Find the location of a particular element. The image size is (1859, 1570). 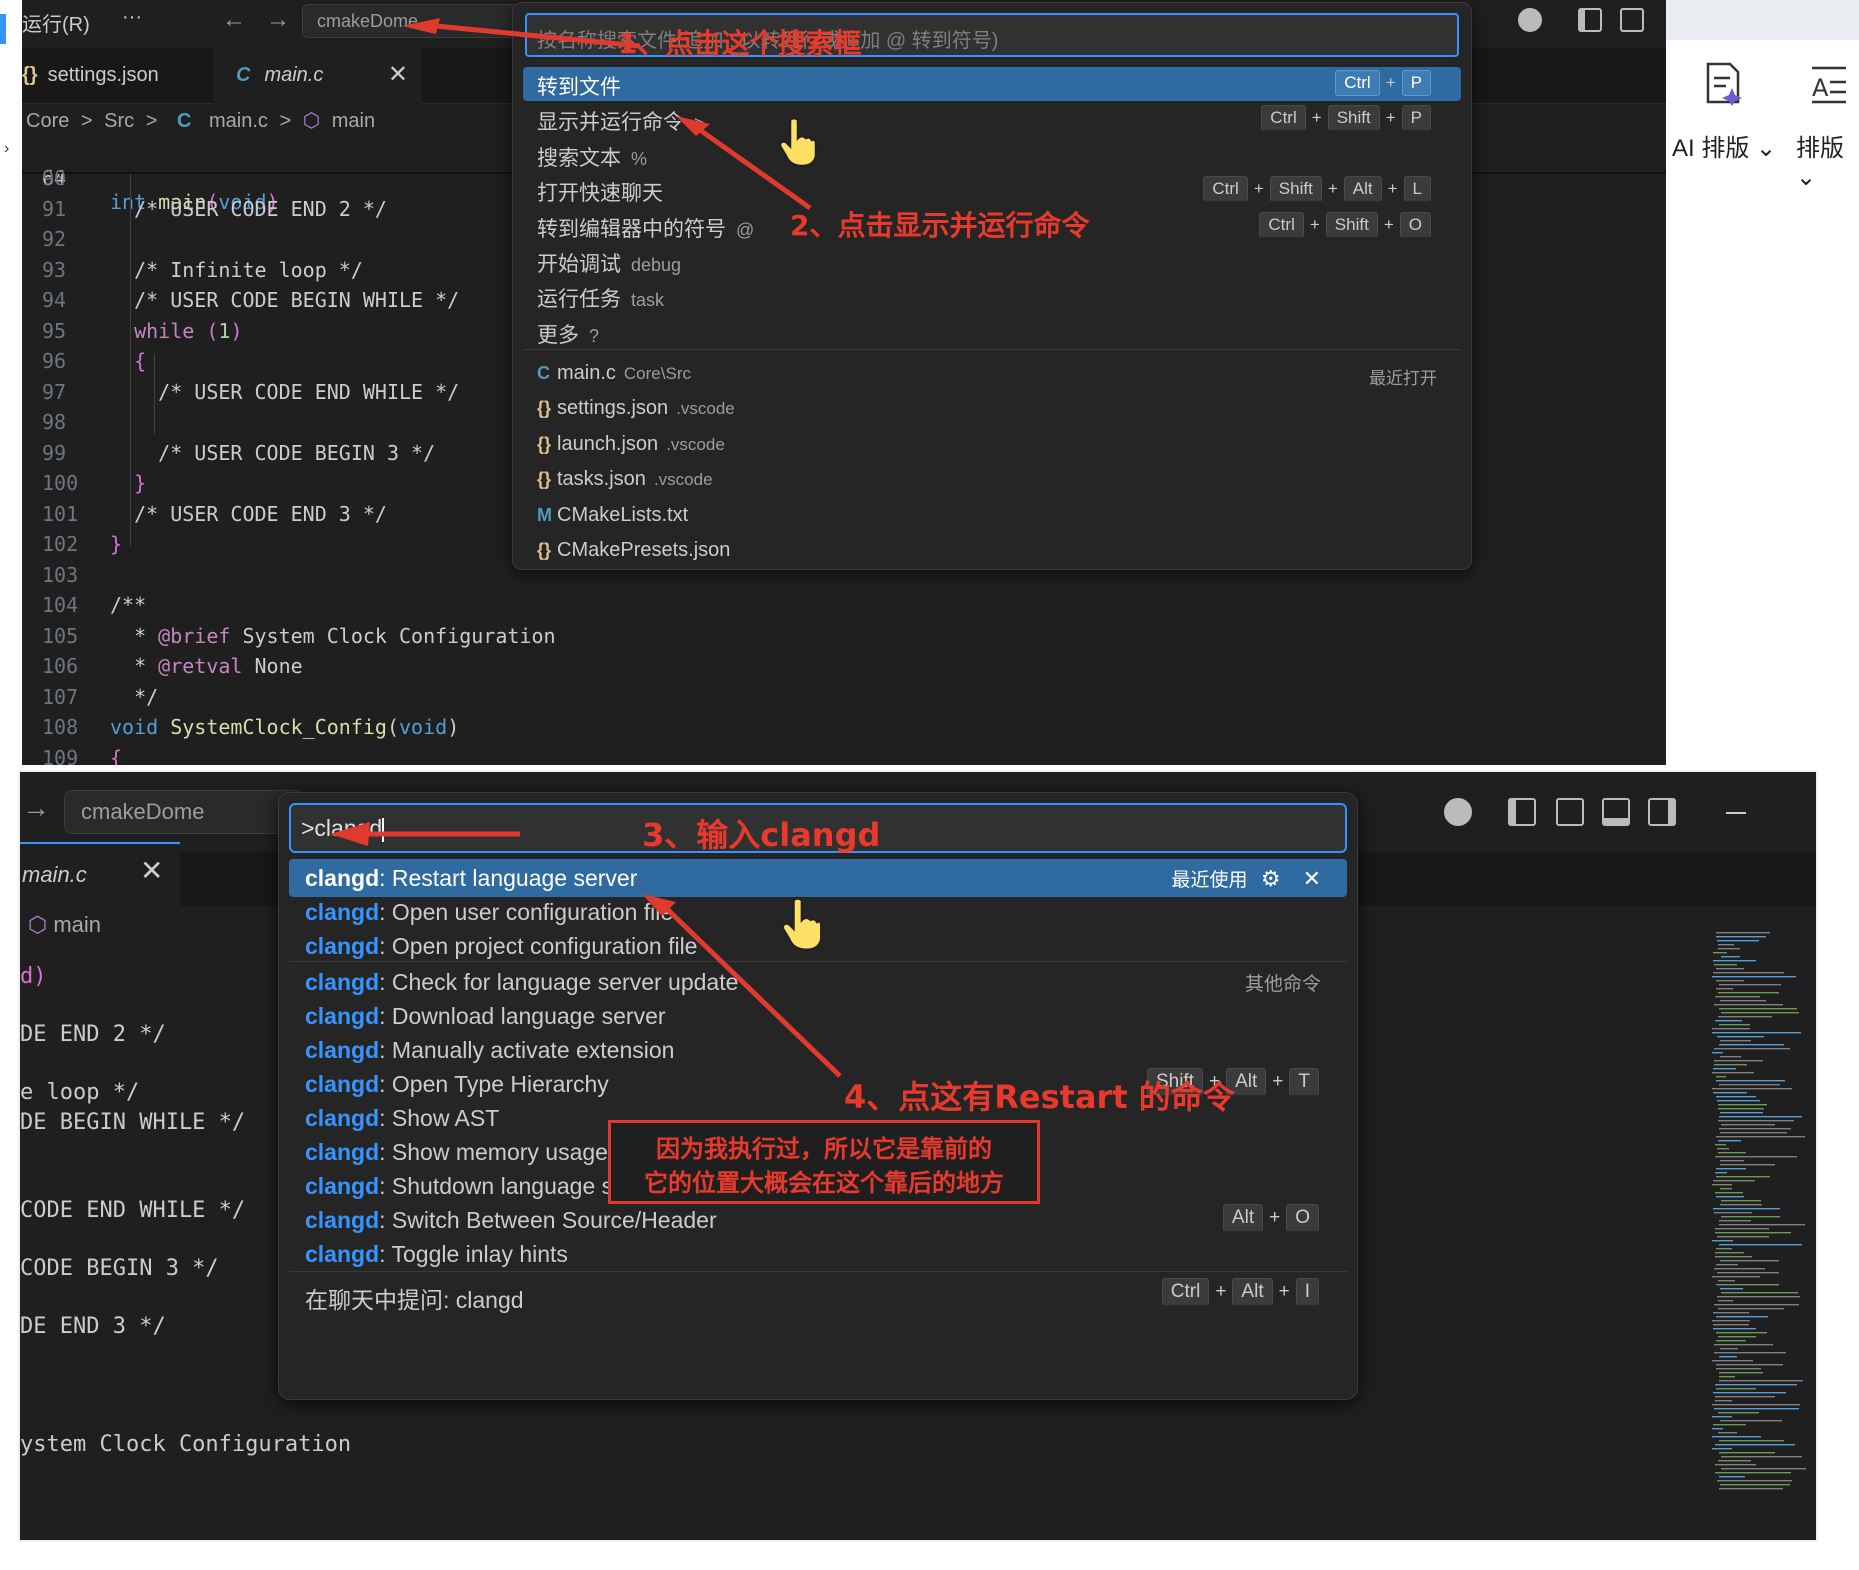

annotation-note-box: 因为我执行过，所以它是靠前的 它的位置大概会在这个靠后的地方 is located at coordinates (824, 1162).